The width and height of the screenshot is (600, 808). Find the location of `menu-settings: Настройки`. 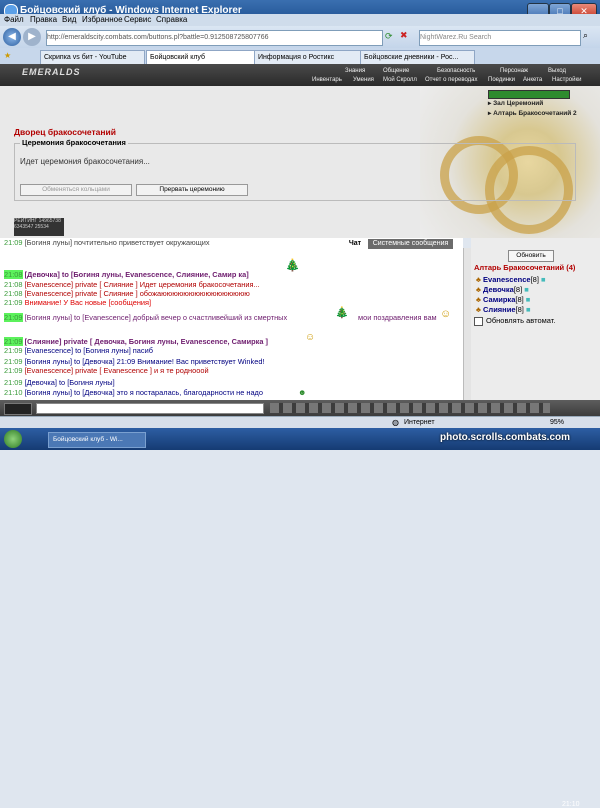

menu-settings: Настройки is located at coordinates (566, 80).